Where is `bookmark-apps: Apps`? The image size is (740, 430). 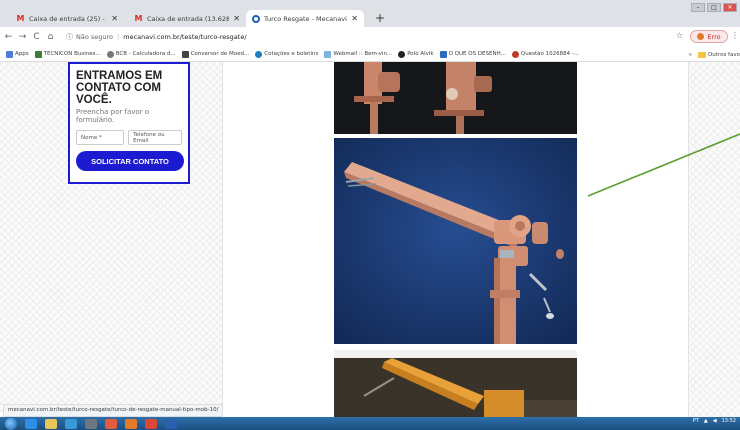 bookmark-apps: Apps is located at coordinates (17, 54).